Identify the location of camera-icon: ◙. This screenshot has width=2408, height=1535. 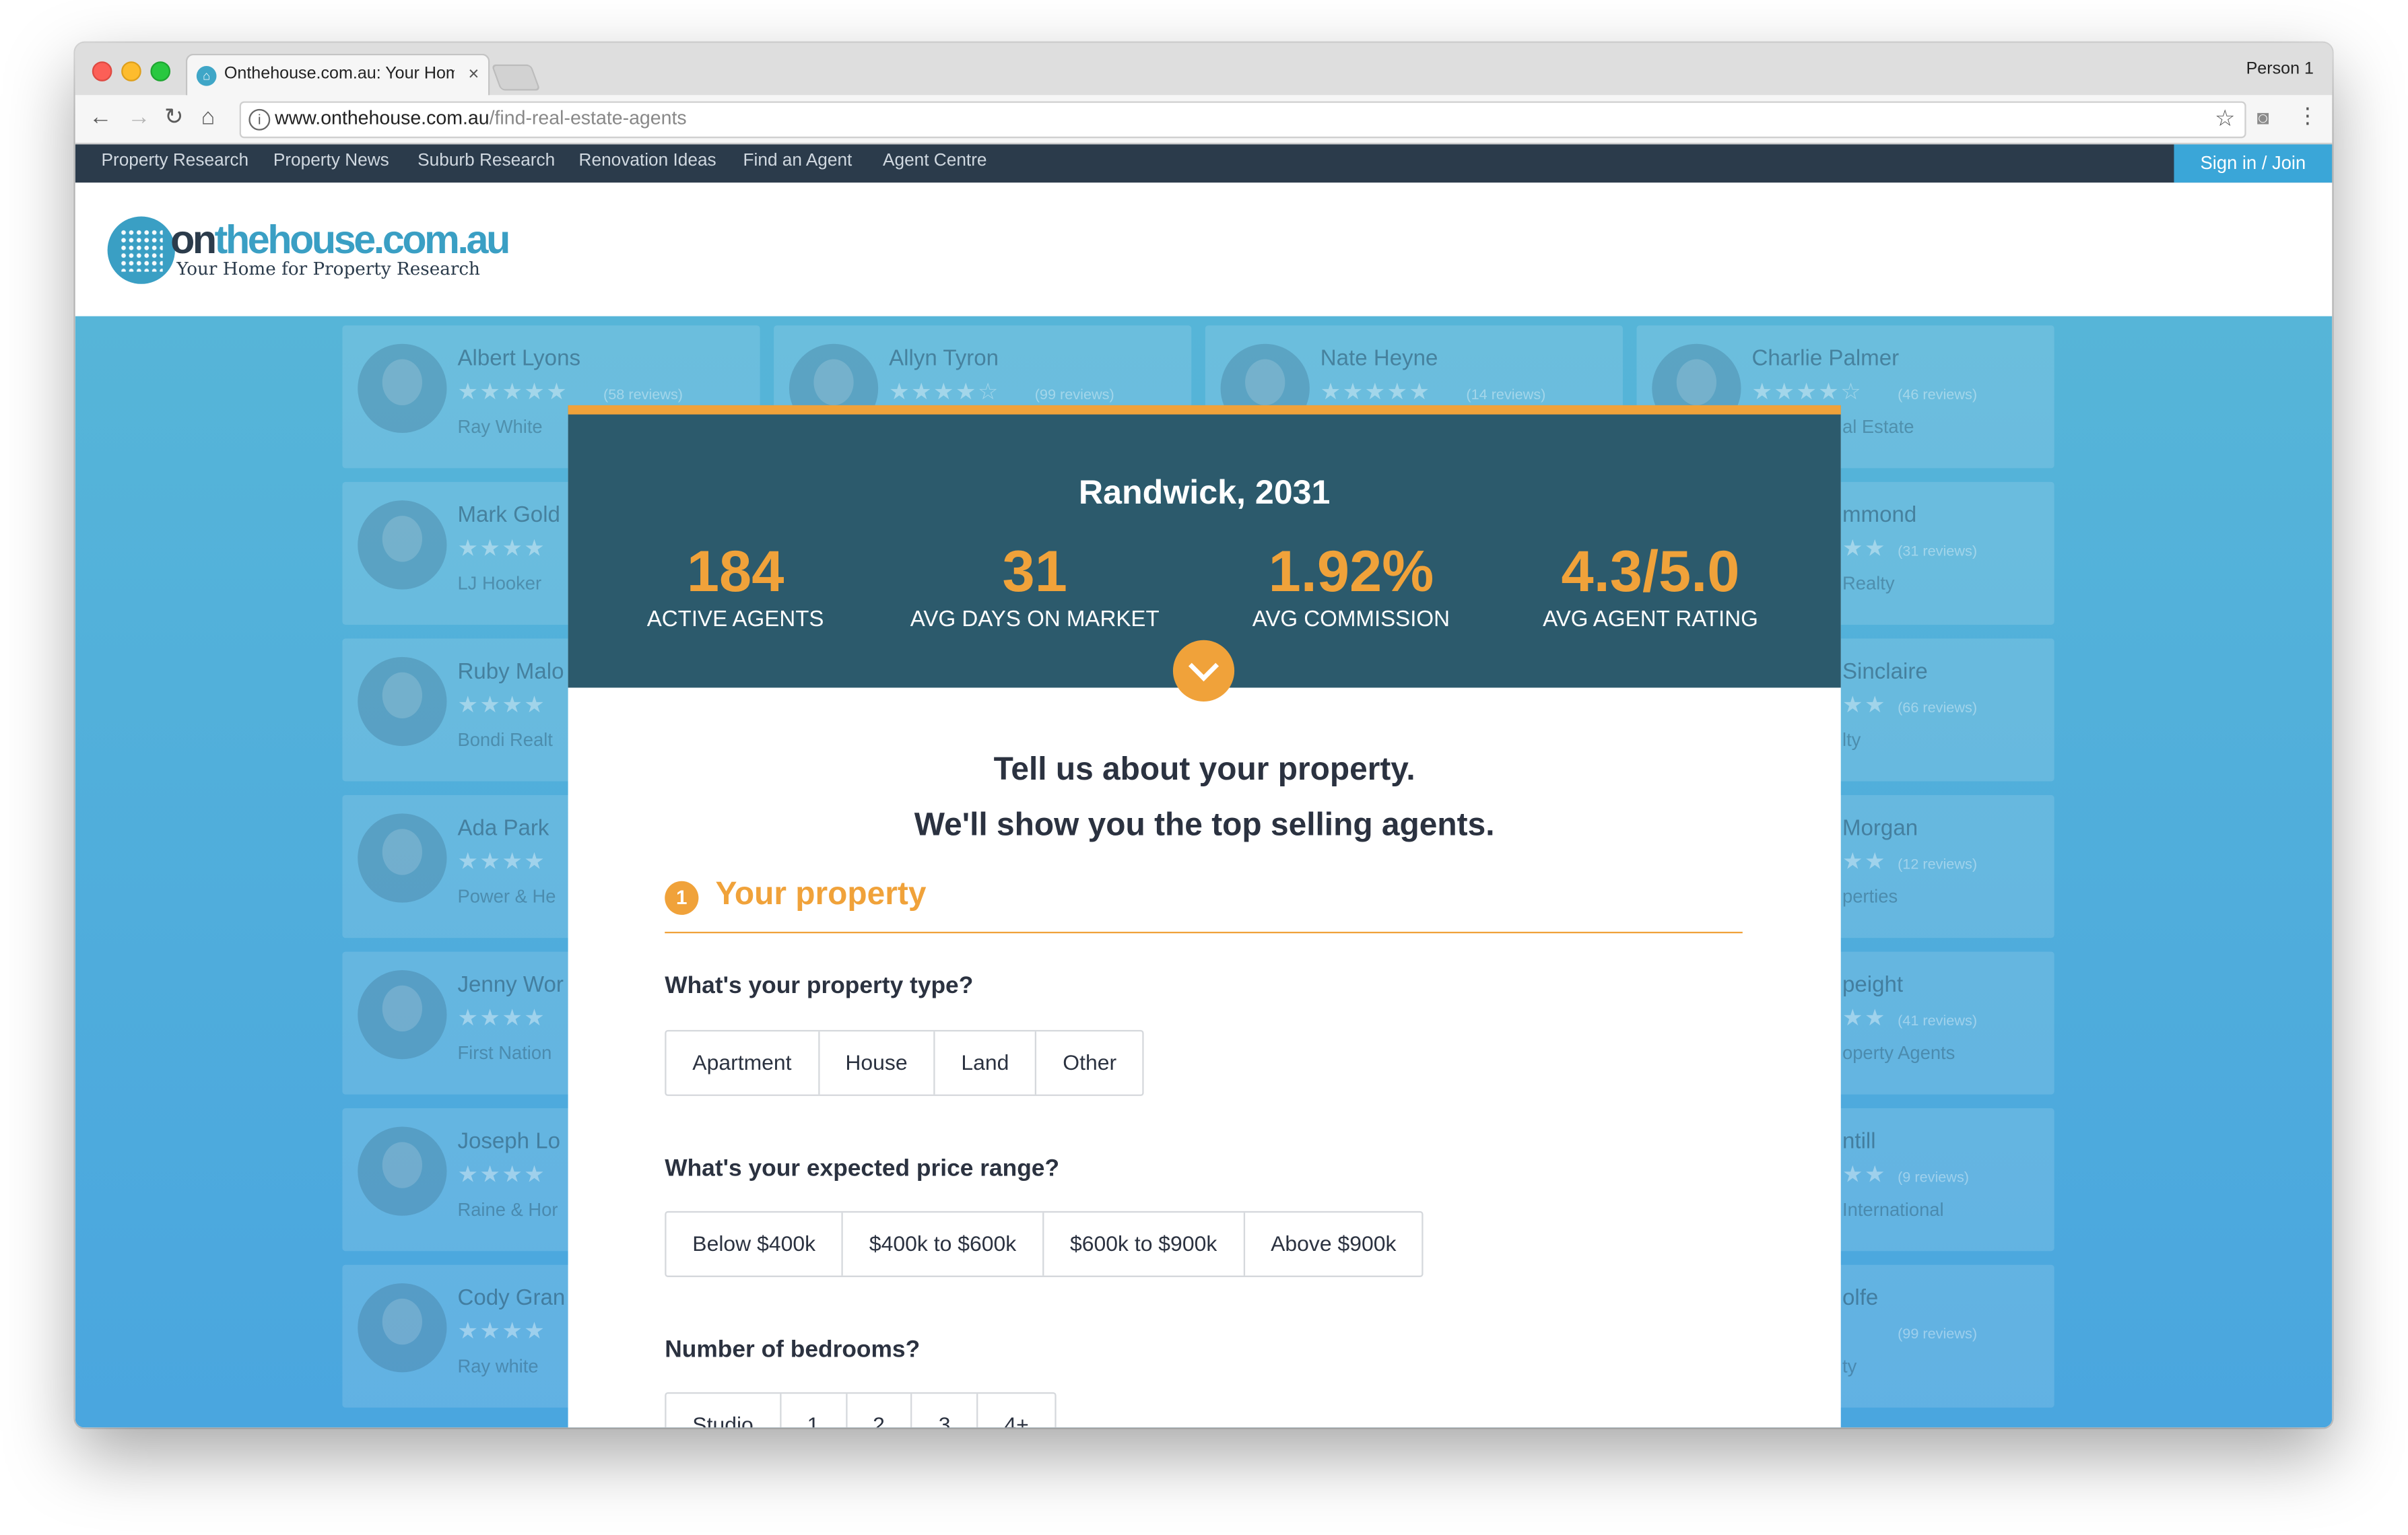
(2263, 117).